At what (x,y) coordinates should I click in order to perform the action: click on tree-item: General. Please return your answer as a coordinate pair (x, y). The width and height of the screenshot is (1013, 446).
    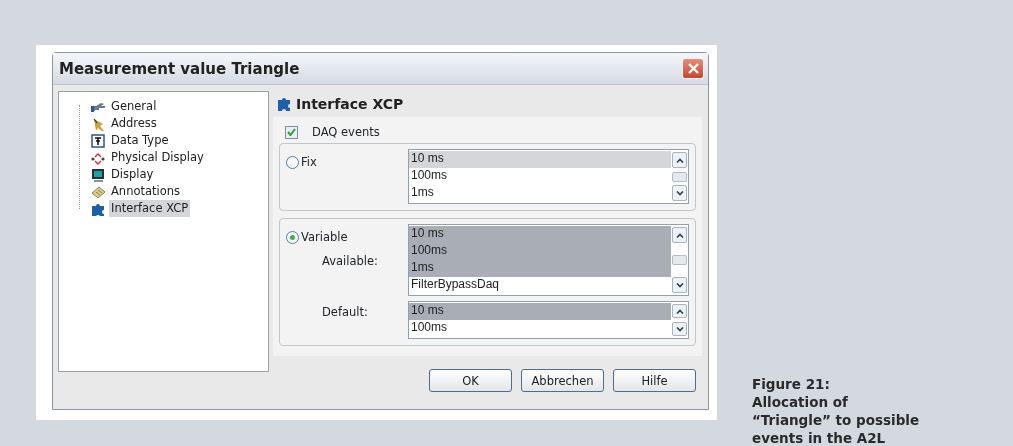
    Looking at the image, I should click on (134, 106).